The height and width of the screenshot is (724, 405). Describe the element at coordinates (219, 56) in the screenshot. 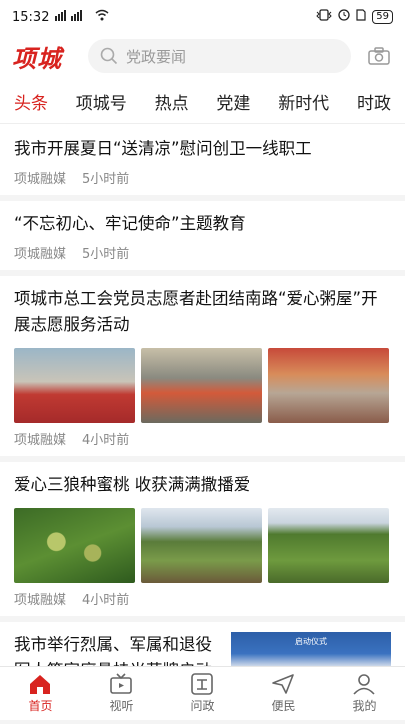

I see `search-bar: 党政要闻` at that location.